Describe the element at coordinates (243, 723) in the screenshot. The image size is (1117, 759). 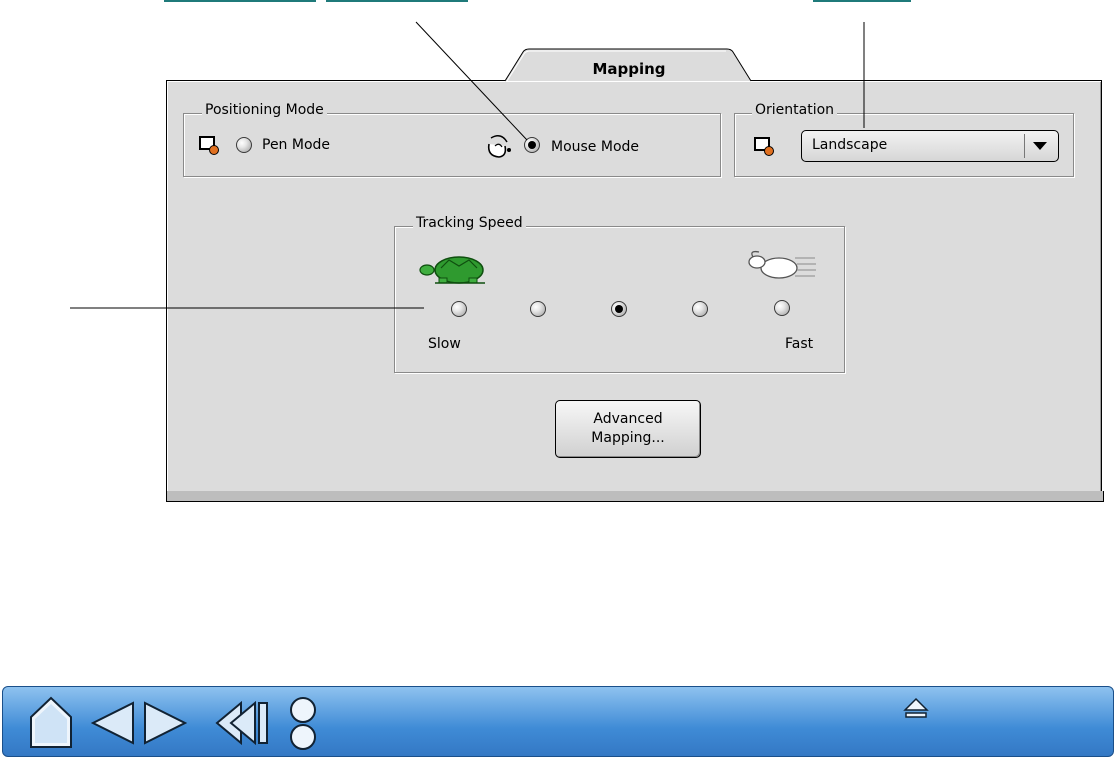
I see `back-icon` at that location.